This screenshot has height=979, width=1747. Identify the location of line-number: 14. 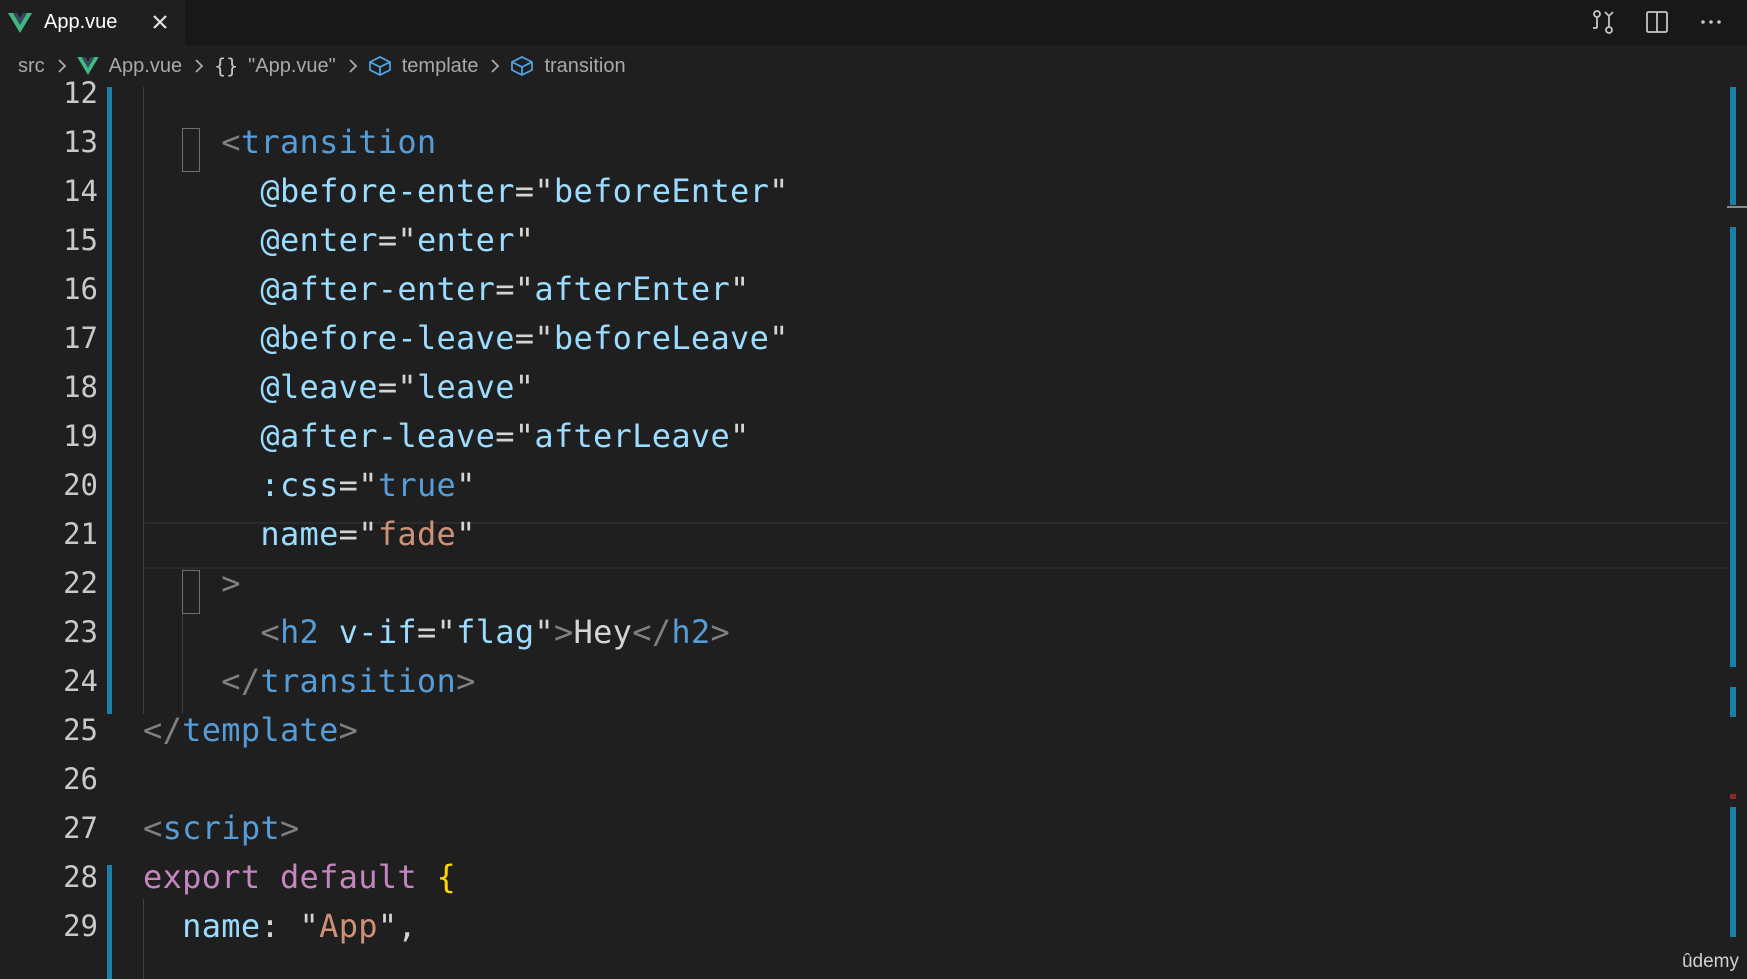
(80, 191).